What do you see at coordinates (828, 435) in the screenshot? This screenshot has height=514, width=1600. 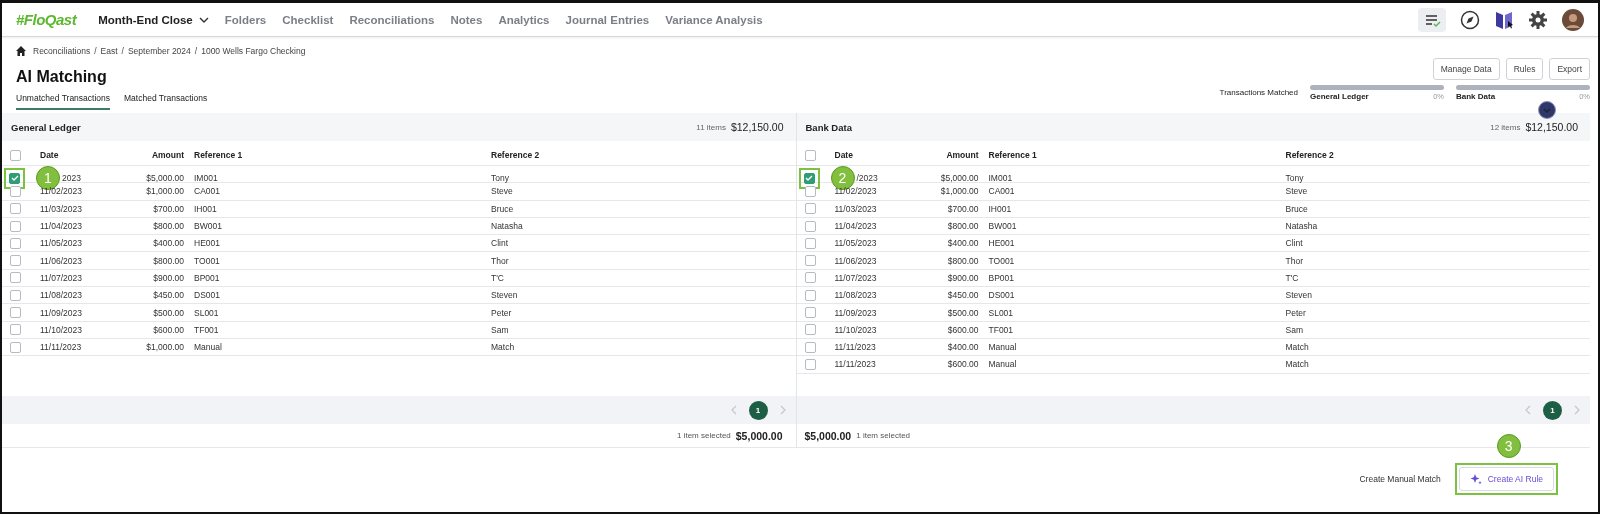 I see `selected-total: $5,000.00` at bounding box center [828, 435].